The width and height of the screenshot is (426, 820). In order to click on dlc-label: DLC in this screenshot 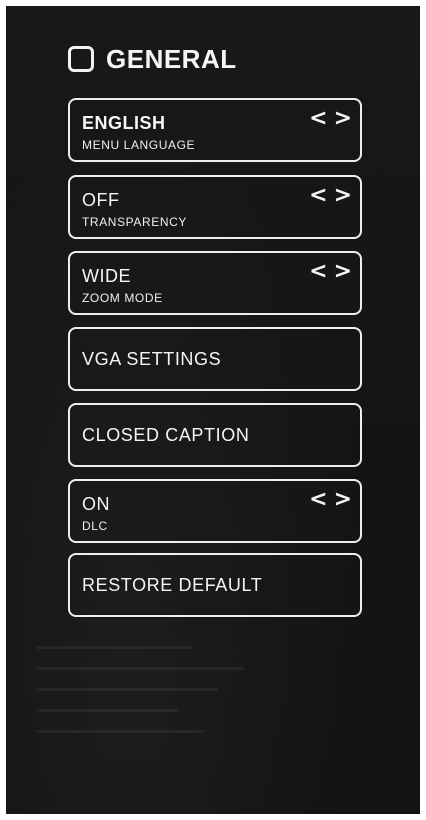, I will do `click(95, 526)`.